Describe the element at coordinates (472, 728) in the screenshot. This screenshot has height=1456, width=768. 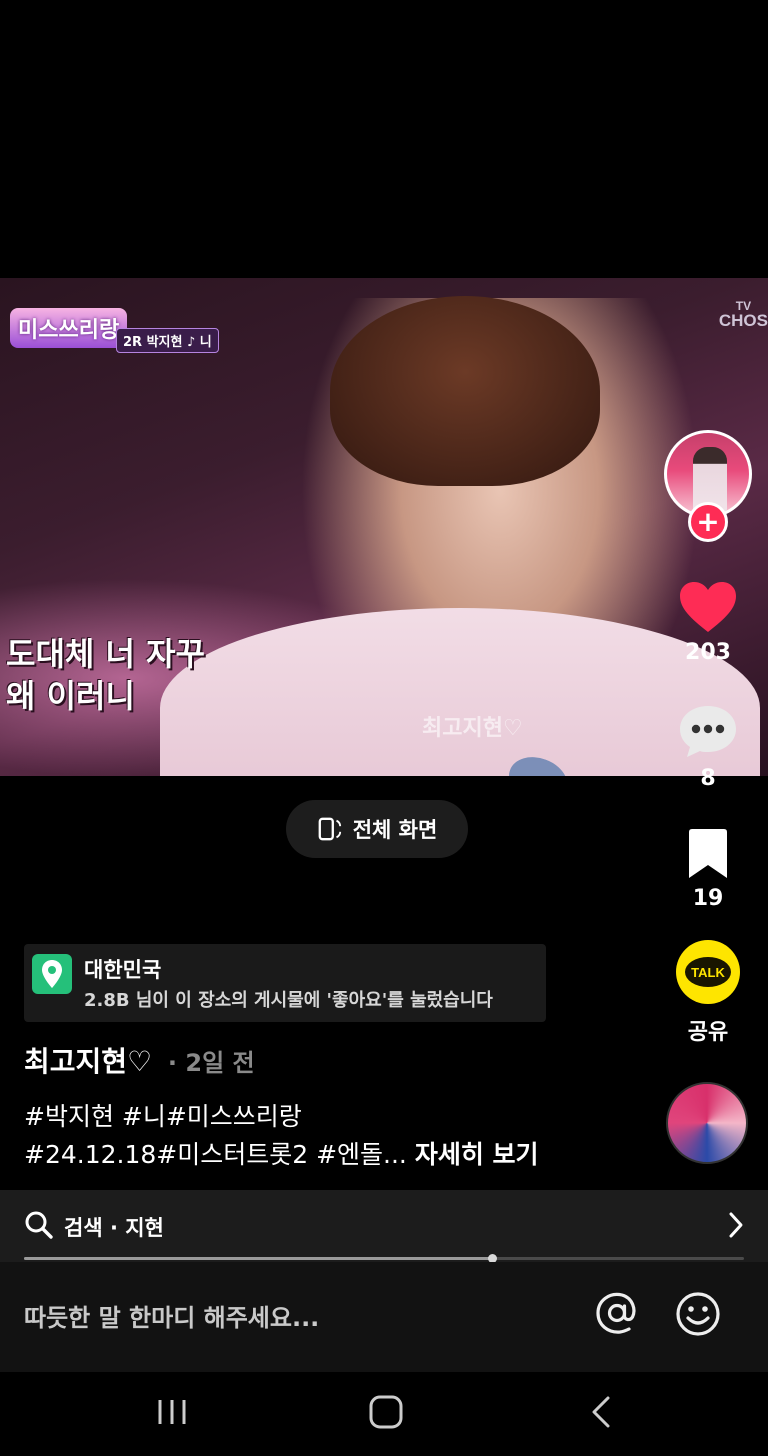
I see `video-watermark: 최고지현♡` at that location.